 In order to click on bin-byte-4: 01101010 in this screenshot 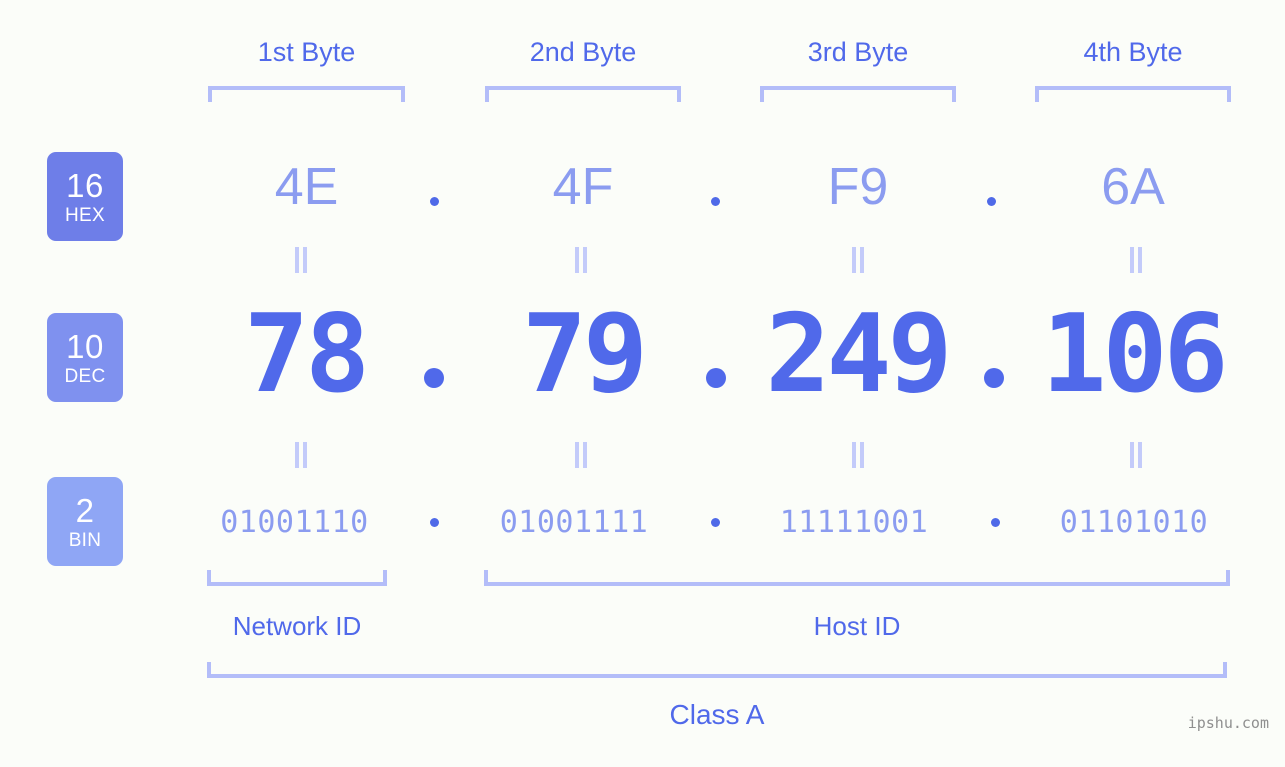, I will do `click(1134, 522)`.